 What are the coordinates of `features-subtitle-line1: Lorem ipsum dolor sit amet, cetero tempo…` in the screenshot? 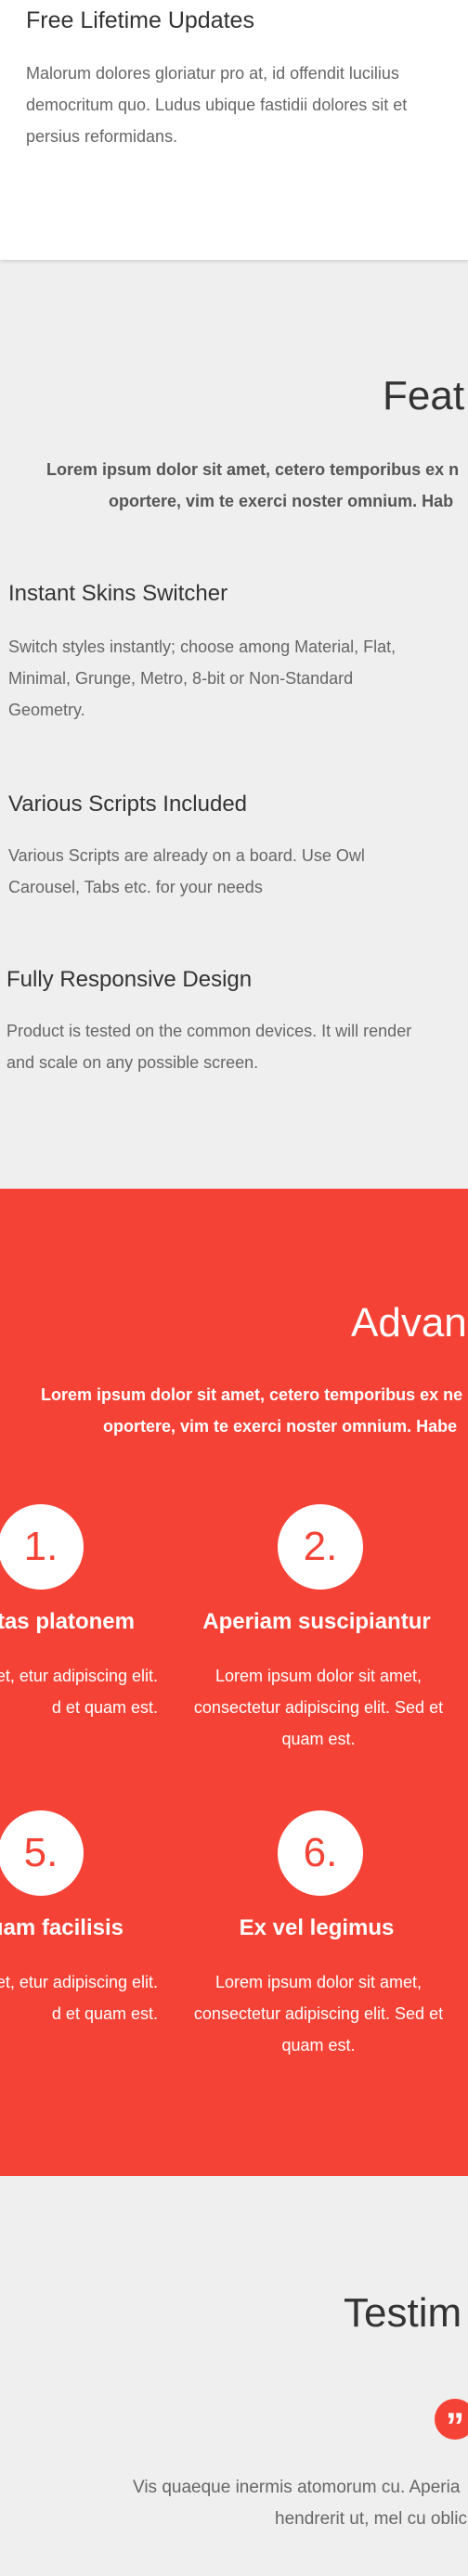 It's located at (253, 469).